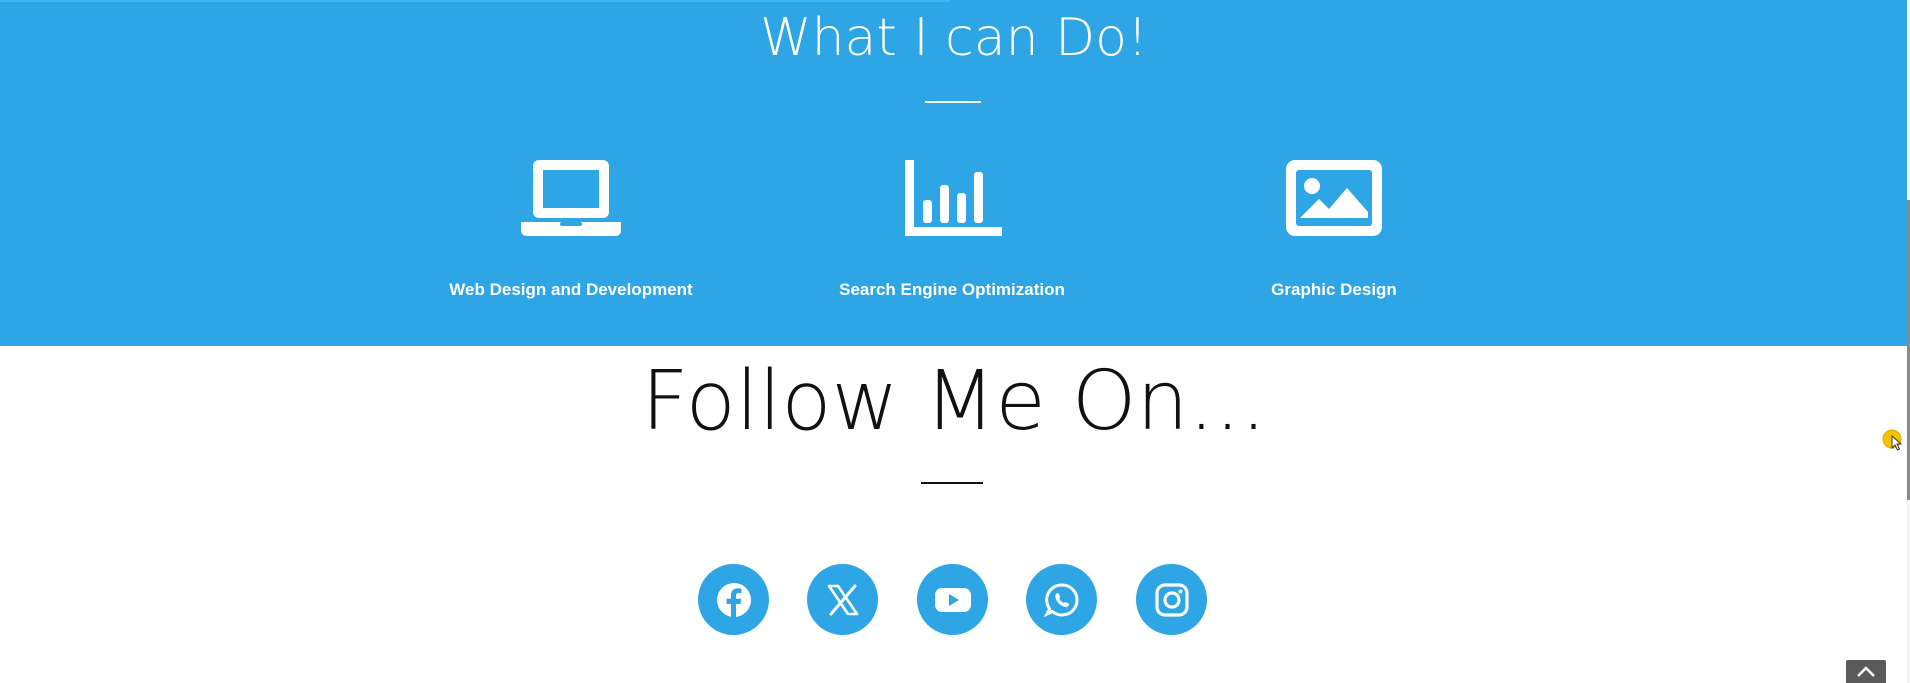  I want to click on services-title: What I can Do!, so click(954, 38).